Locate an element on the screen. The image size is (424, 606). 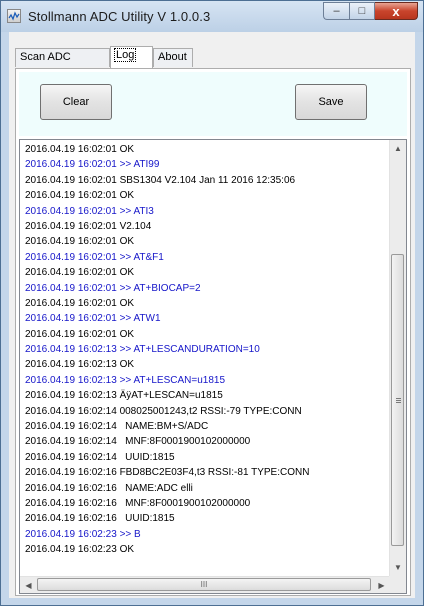
log-message: >> AT&F1 is located at coordinates (141, 257).